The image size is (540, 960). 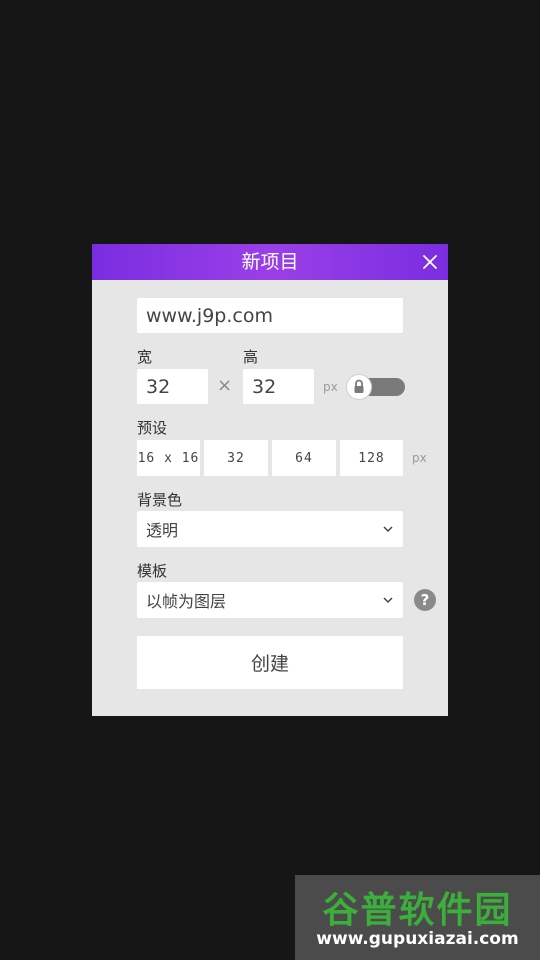 I want to click on preset-128-button: 128, so click(x=371, y=458).